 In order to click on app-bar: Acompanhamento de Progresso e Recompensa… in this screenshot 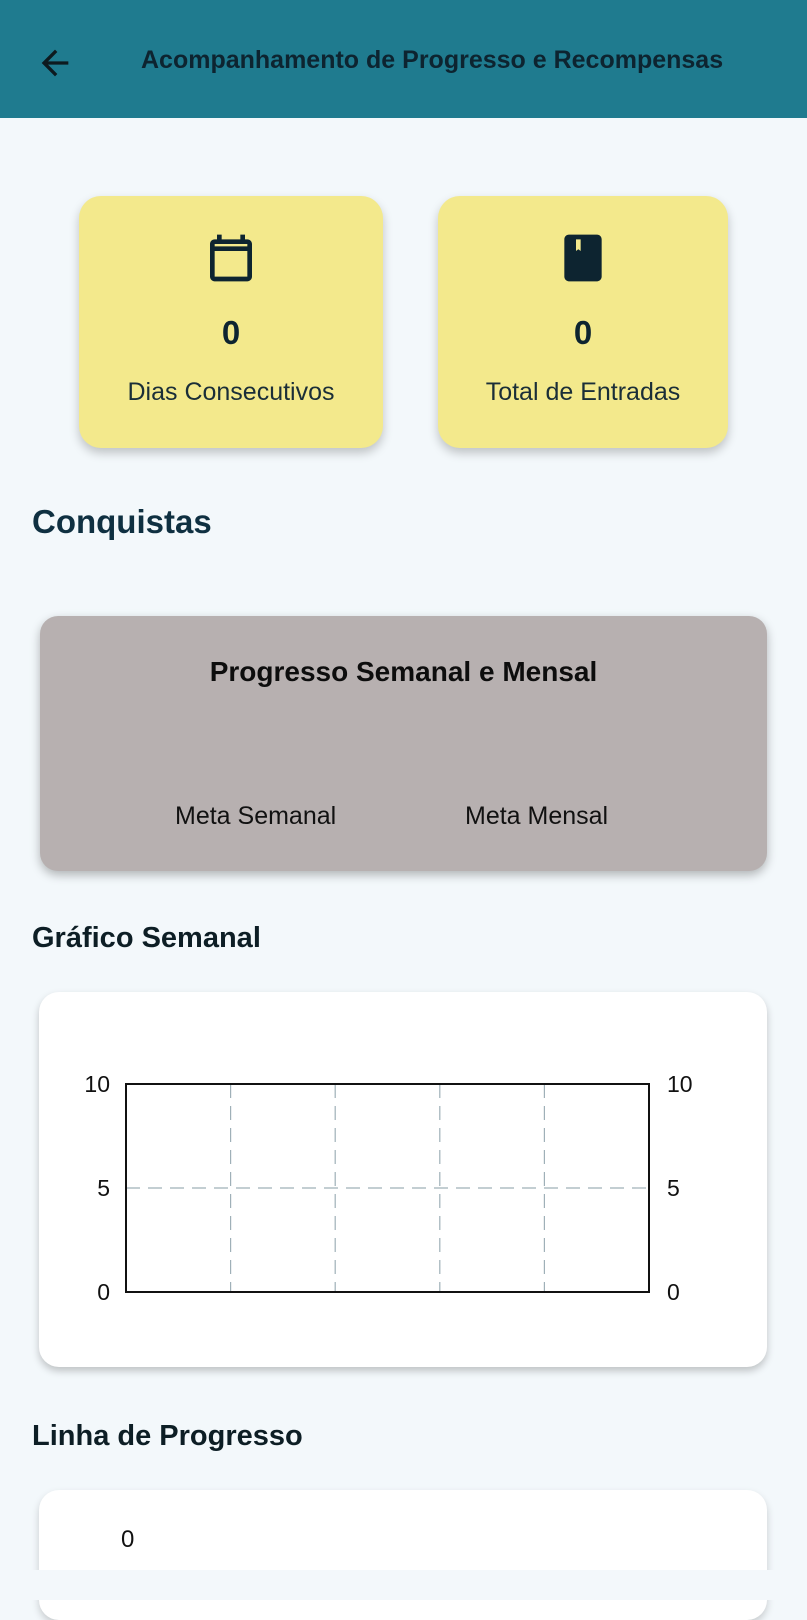, I will do `click(403, 59)`.